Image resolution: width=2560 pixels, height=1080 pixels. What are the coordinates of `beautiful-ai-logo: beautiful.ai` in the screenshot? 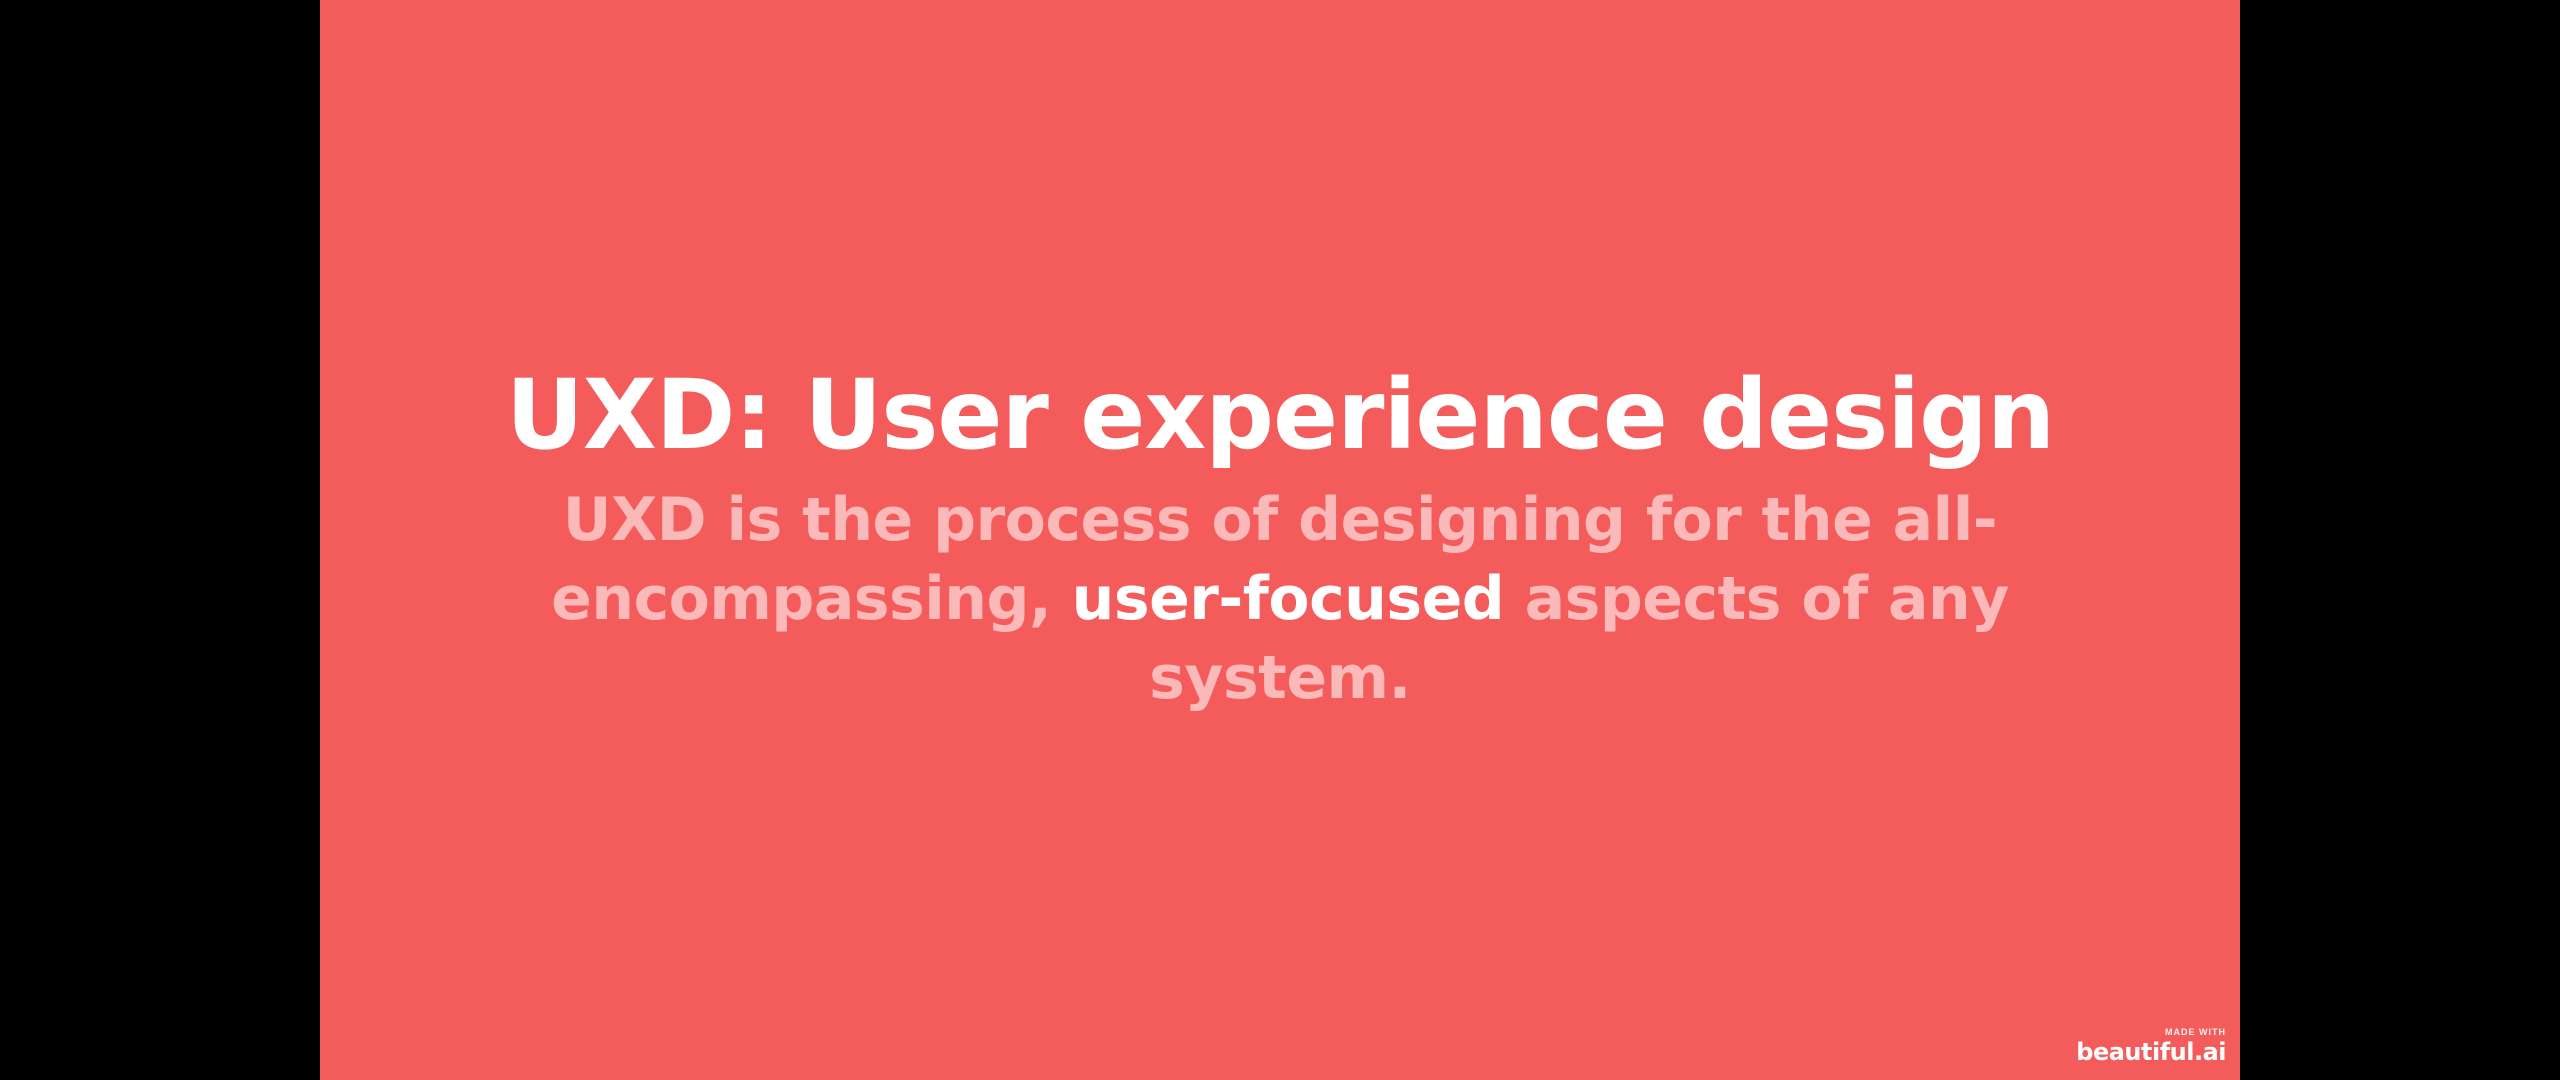 It's located at (2151, 1052).